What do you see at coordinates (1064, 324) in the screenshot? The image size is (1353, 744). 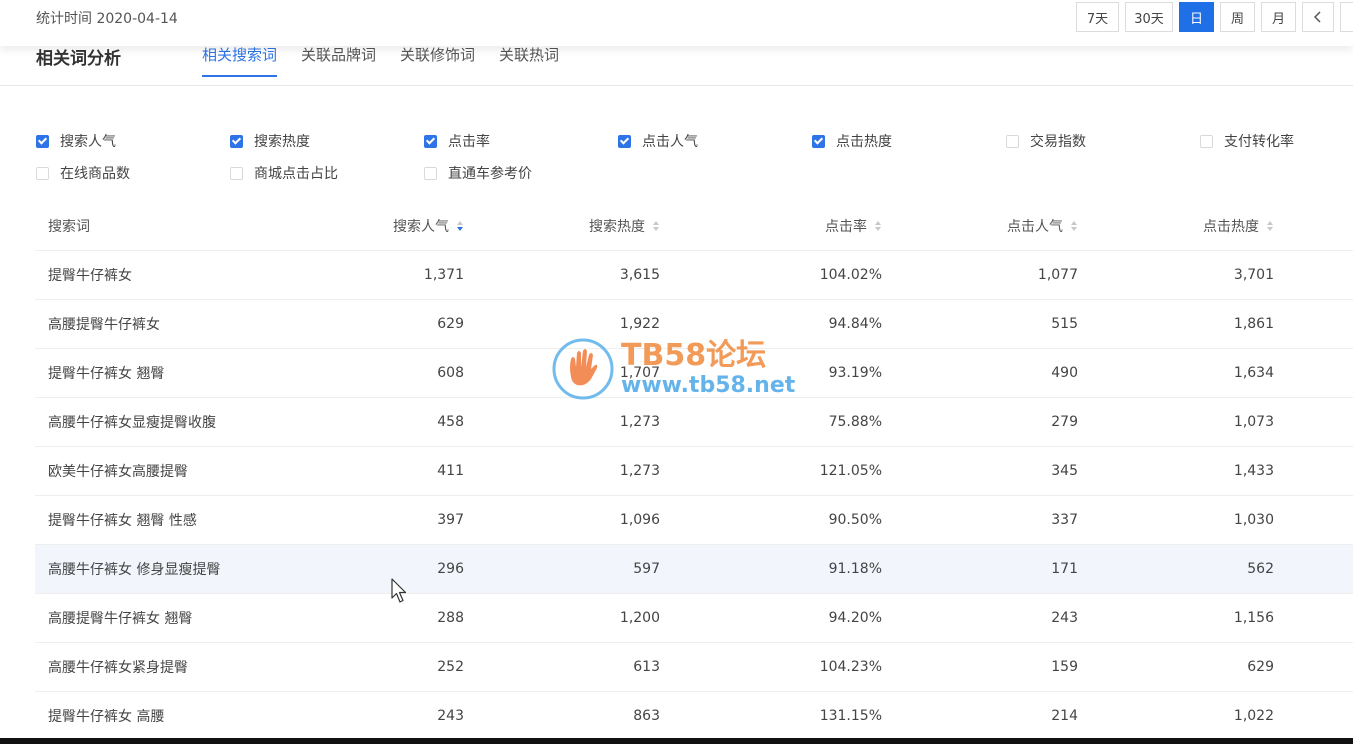 I see `cell-click-popularity: 515` at bounding box center [1064, 324].